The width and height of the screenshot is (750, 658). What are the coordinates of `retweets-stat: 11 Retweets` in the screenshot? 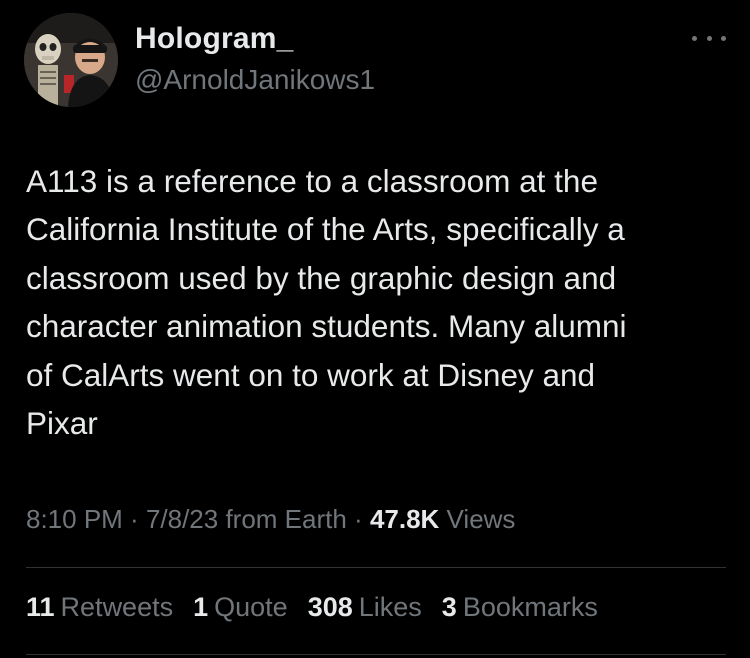 It's located at (99, 607).